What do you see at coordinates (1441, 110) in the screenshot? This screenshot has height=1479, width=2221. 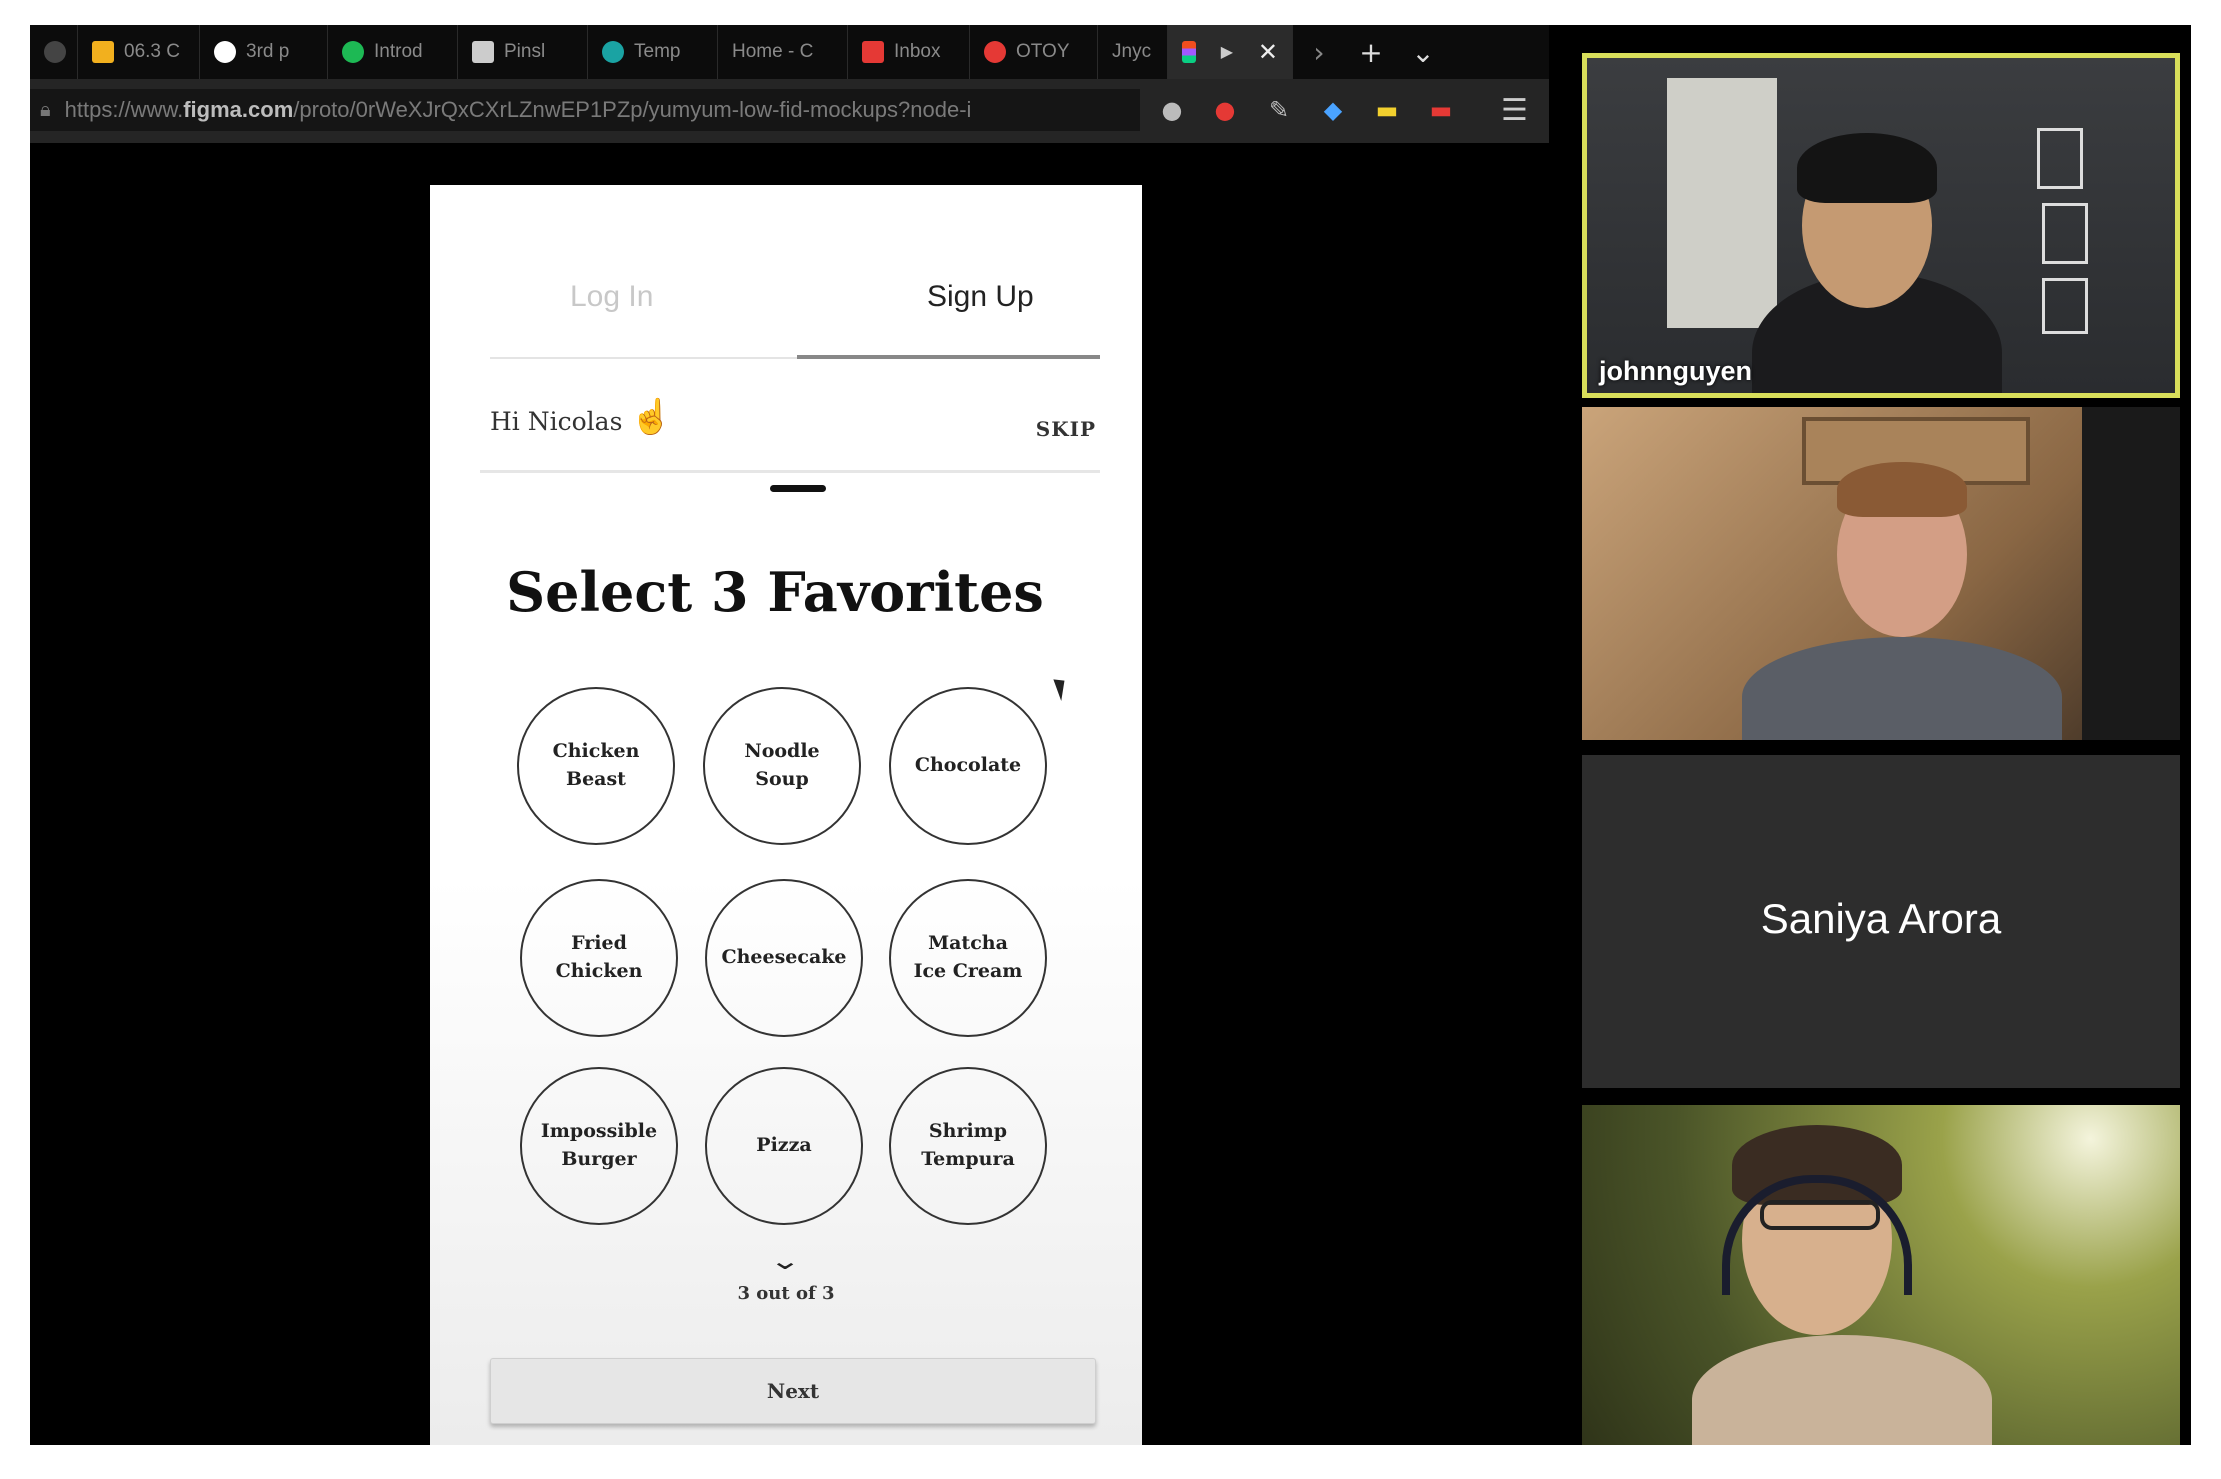 I see `video-extension-icon: ▬` at bounding box center [1441, 110].